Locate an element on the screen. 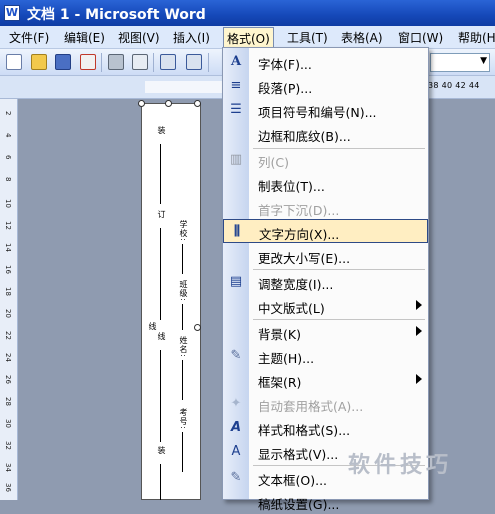 The width and height of the screenshot is (495, 514). menu-insert: 插入(I) is located at coordinates (191, 37).